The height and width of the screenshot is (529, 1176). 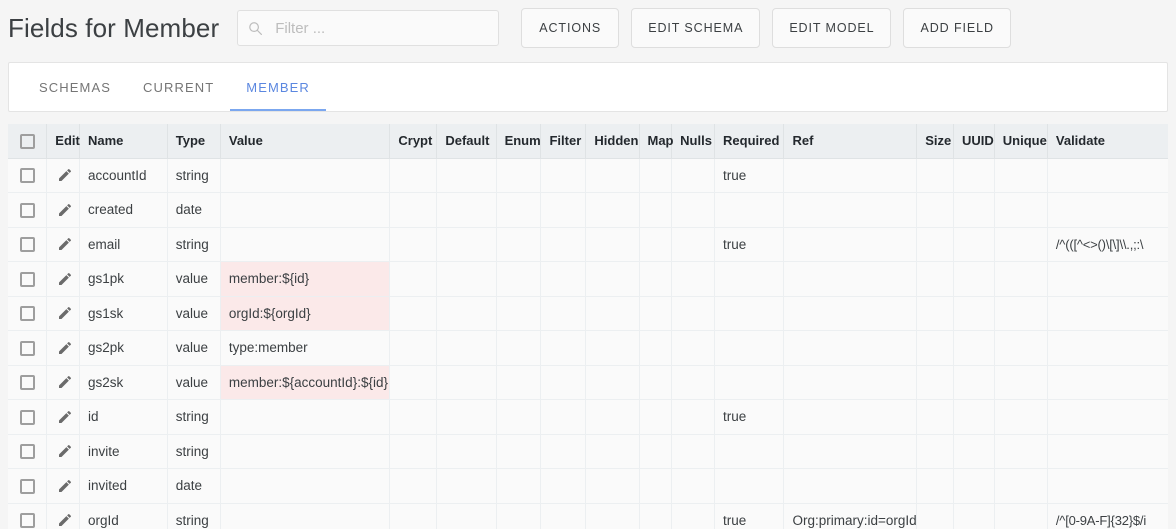 I want to click on table-row: created date, so click(x=588, y=210).